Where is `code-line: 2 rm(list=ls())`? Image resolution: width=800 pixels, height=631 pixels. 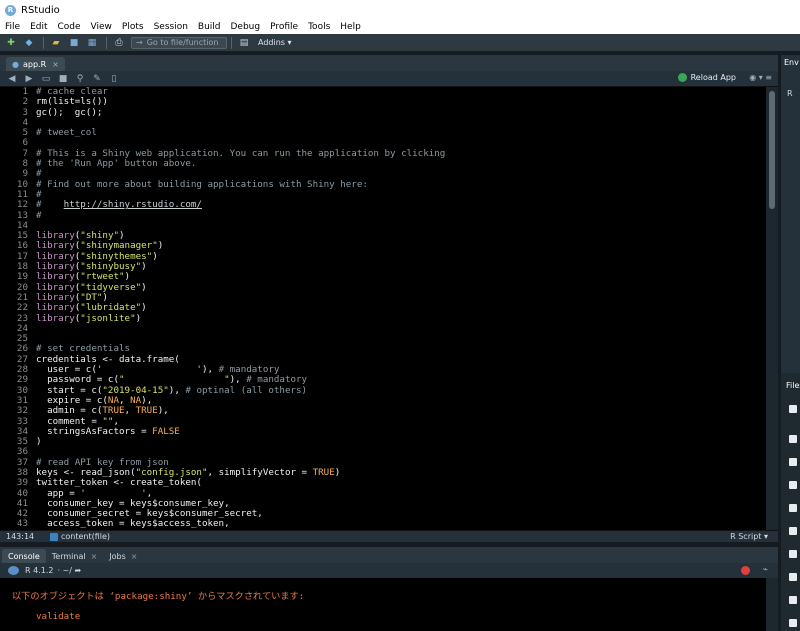 code-line: 2 rm(list=ls()) is located at coordinates (383, 102).